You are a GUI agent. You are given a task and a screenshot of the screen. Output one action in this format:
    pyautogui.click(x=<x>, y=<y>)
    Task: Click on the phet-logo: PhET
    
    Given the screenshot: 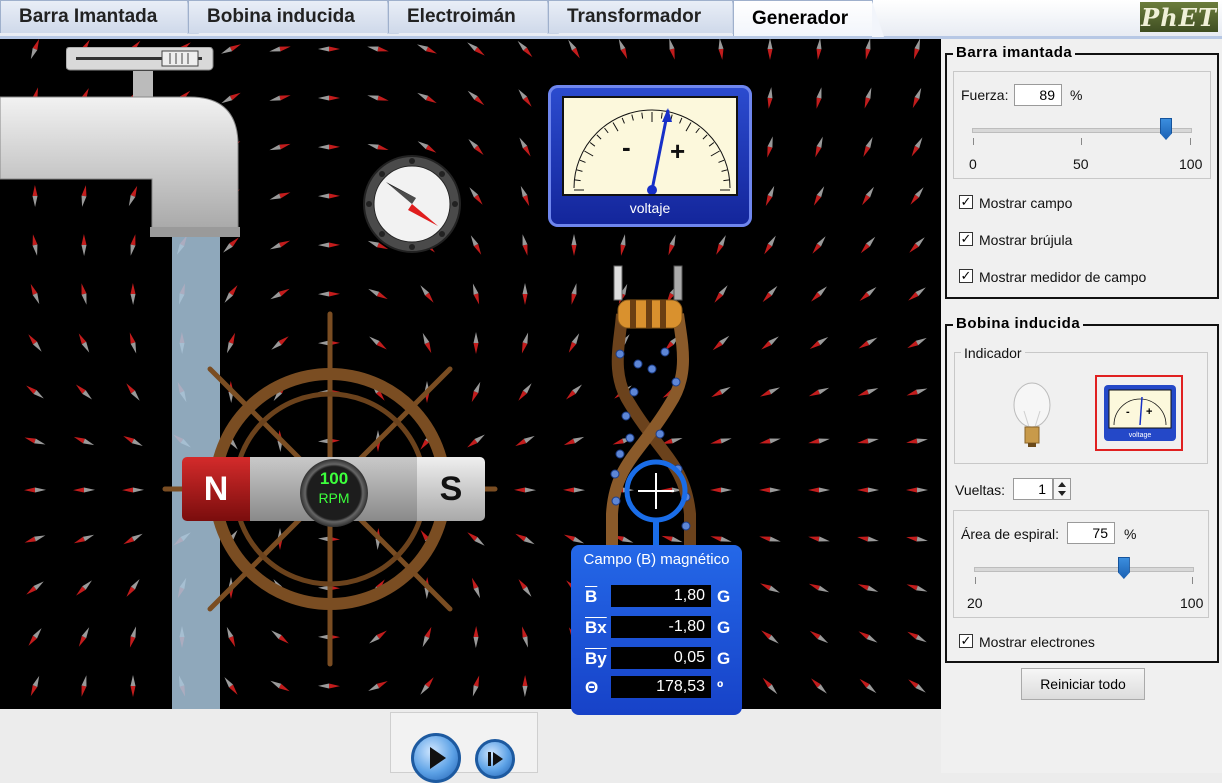 What is the action you would take?
    pyautogui.click(x=1179, y=17)
    